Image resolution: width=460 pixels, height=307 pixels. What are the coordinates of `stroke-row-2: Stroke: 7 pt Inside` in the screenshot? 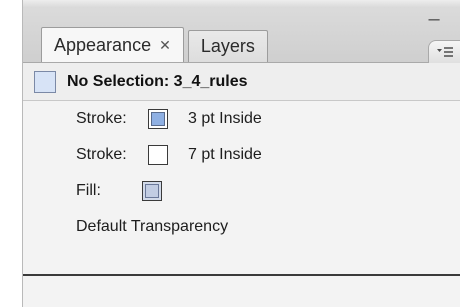 It's located at (241, 155).